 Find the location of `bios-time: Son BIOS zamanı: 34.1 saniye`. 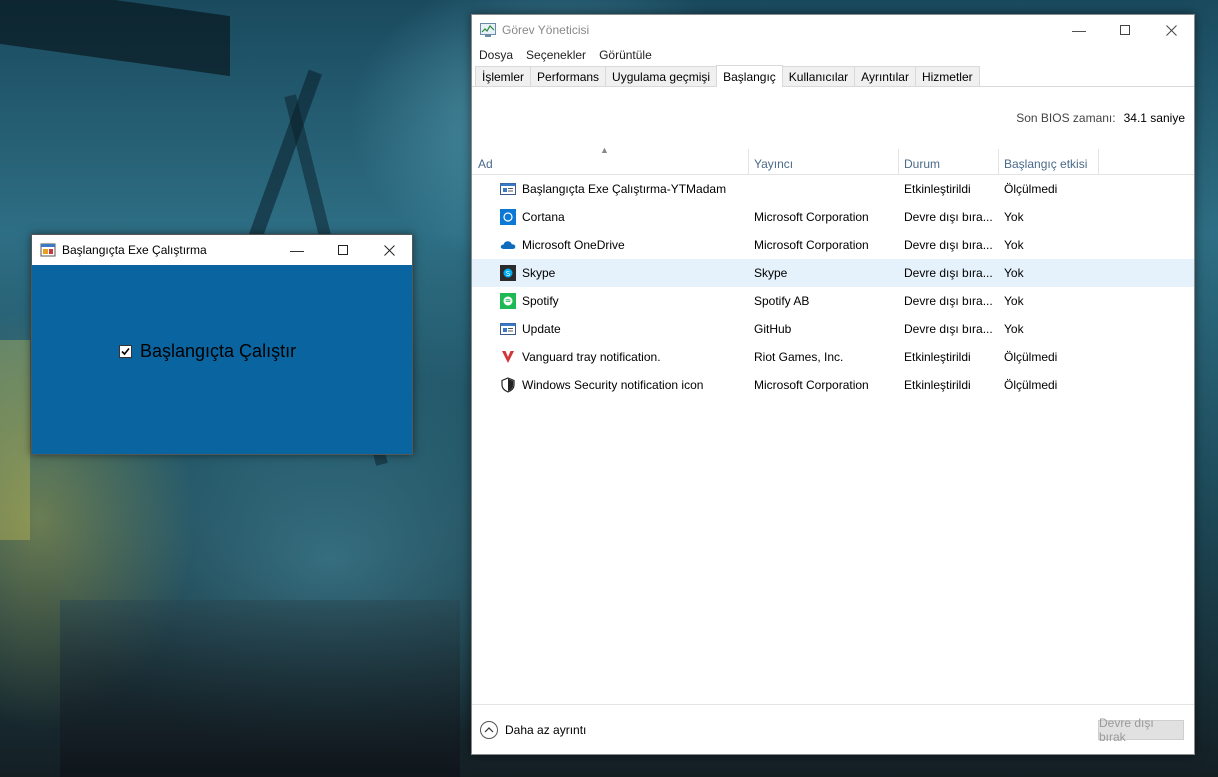

bios-time: Son BIOS zamanı: 34.1 saniye is located at coordinates (1100, 118).